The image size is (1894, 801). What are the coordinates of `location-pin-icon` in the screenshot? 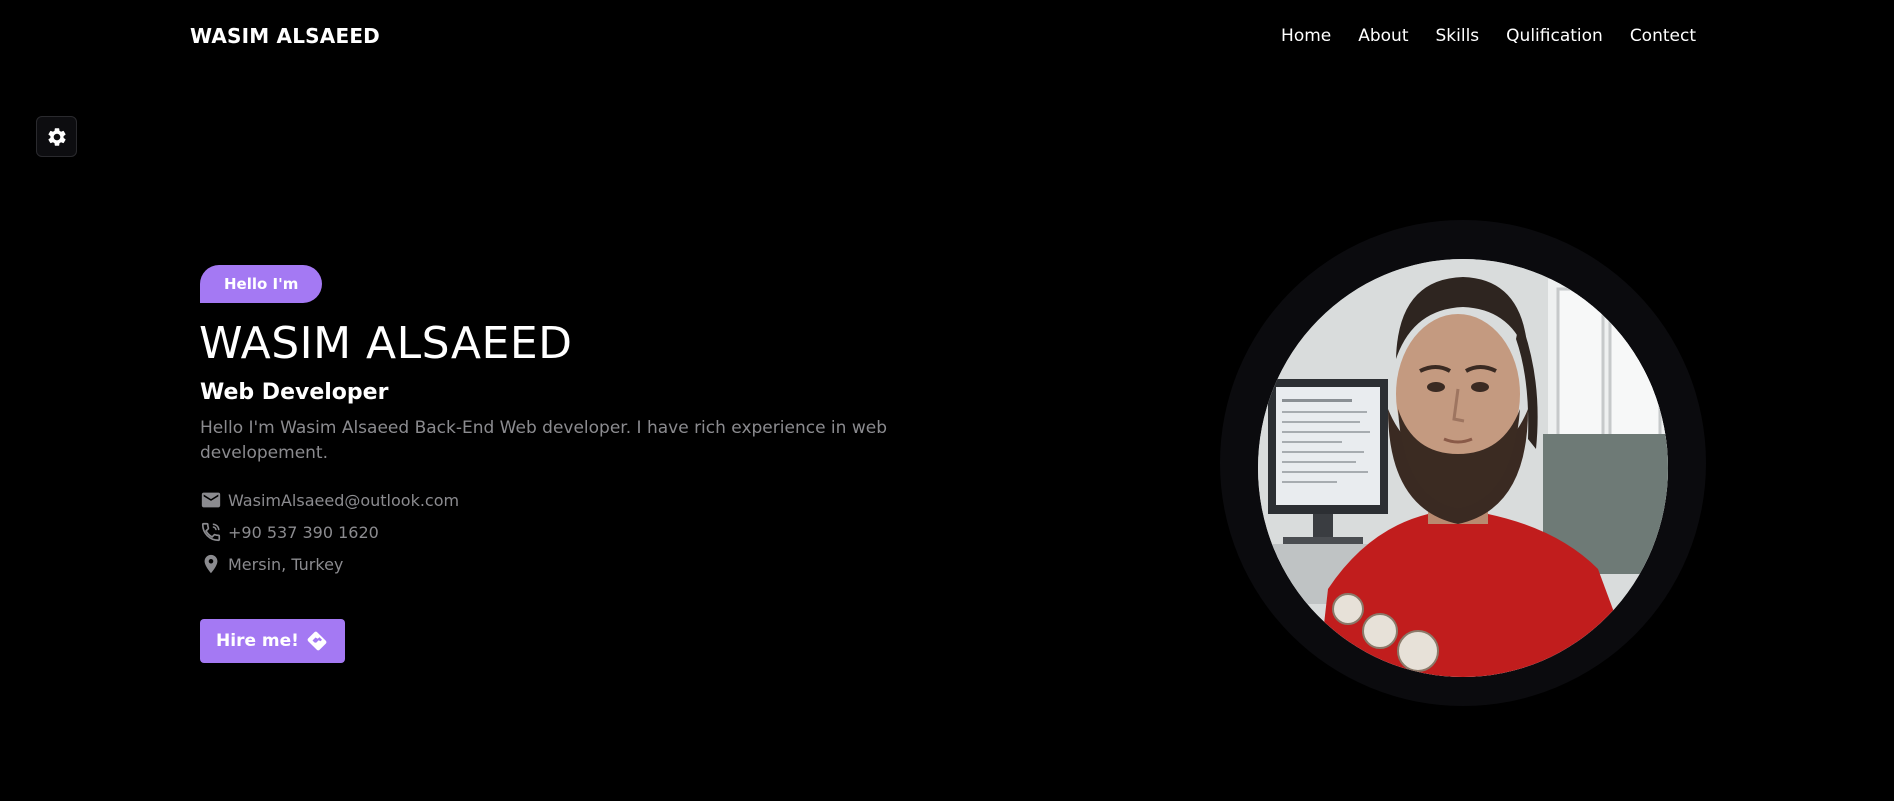 It's located at (211, 564).